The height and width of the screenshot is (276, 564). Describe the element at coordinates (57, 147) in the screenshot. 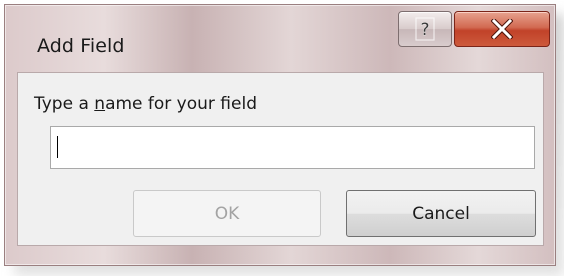

I see `text-caret` at that location.